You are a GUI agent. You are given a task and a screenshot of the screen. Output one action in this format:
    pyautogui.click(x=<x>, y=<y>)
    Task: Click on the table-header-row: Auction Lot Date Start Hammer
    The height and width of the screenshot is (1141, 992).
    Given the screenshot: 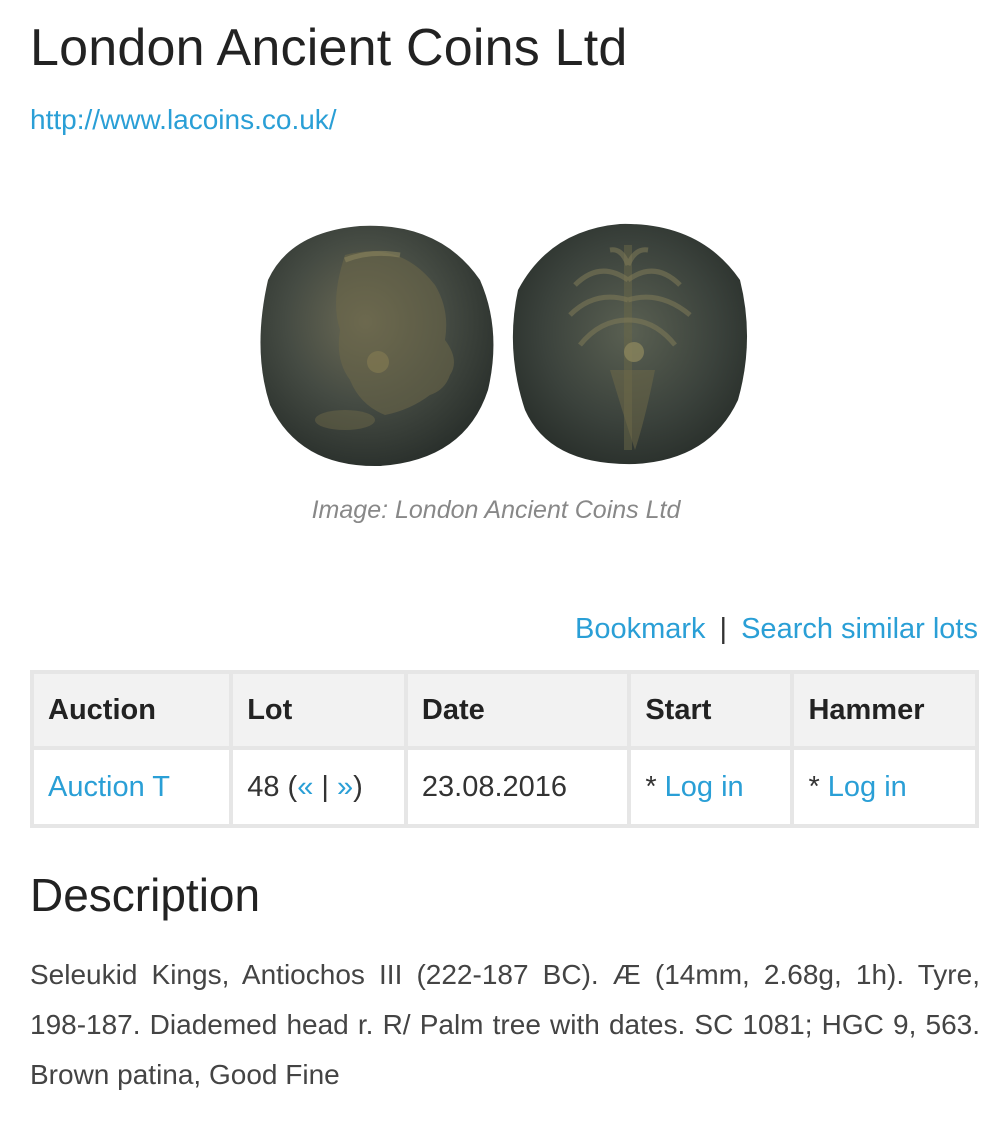 What is the action you would take?
    pyautogui.click(x=504, y=710)
    